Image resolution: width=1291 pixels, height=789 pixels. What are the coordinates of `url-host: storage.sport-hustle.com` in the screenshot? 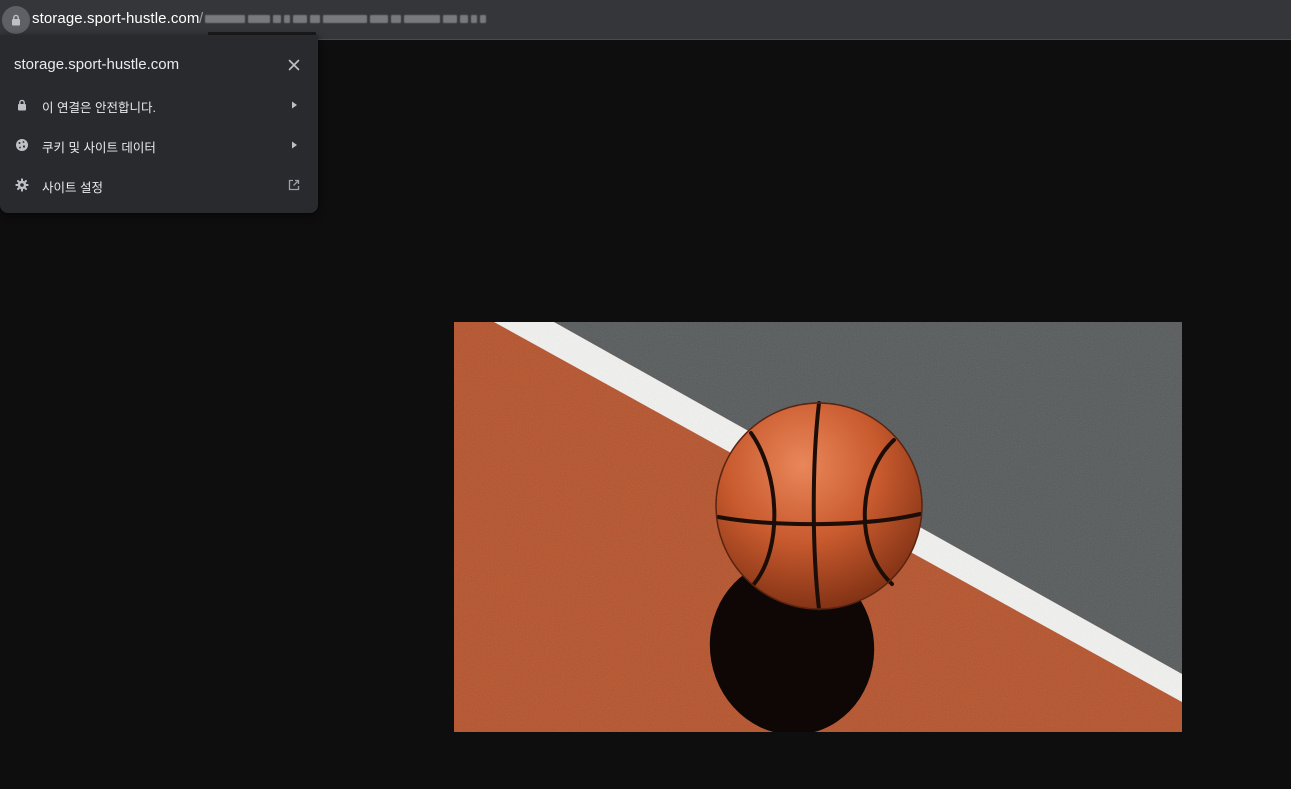 It's located at (116, 18).